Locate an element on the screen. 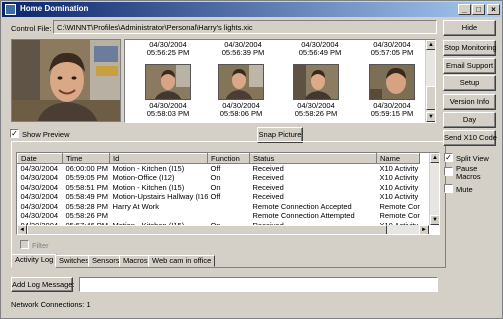 The height and width of the screenshot is (319, 503). cell-id: Motion-Office (I12) is located at coordinates (143, 178).